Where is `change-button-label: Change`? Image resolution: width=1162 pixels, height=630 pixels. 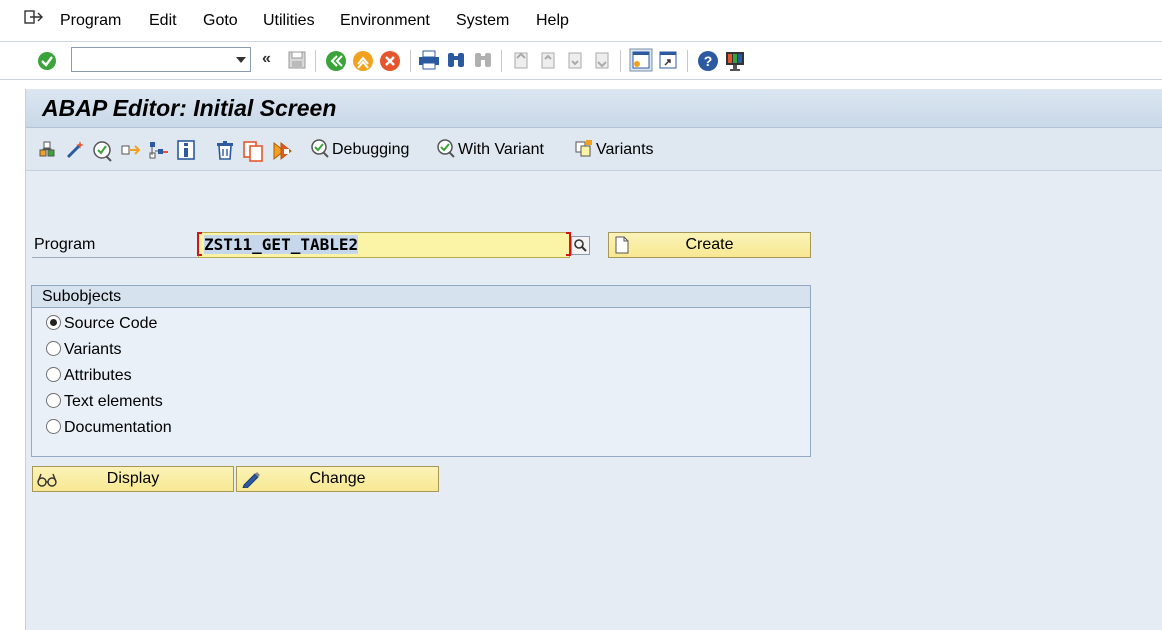 change-button-label: Change is located at coordinates (337, 478).